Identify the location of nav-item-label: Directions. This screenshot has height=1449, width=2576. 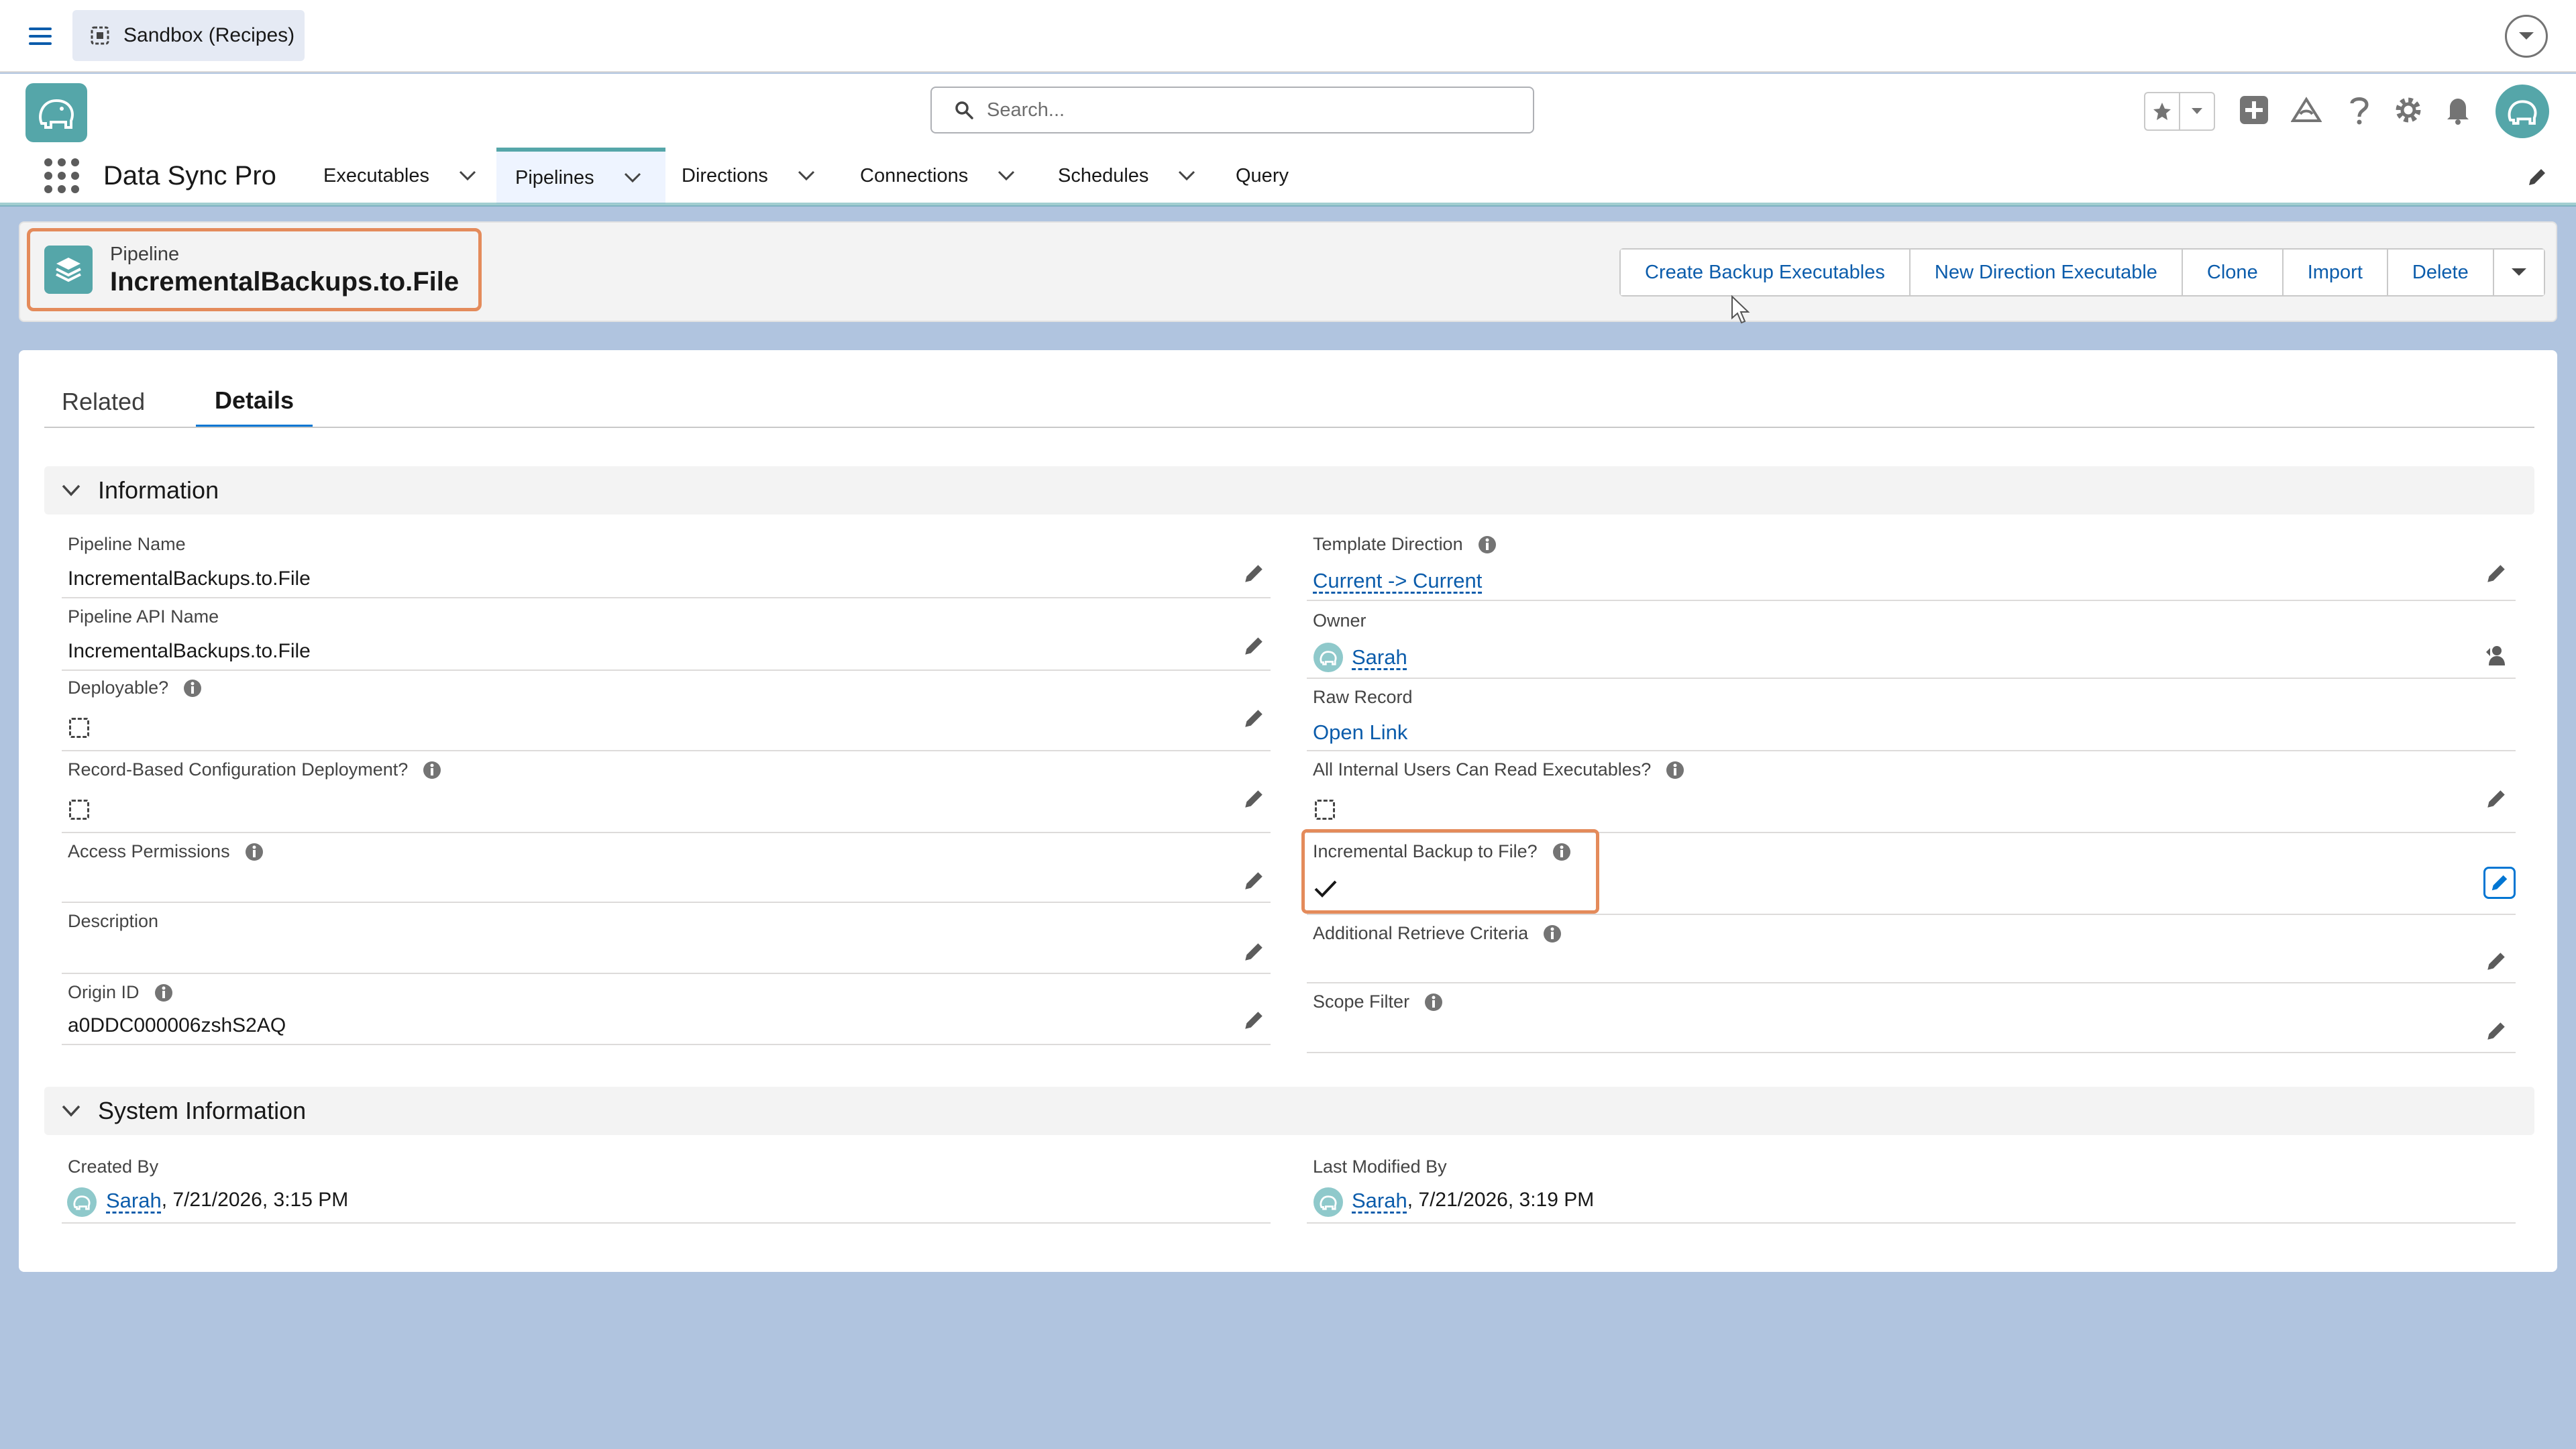
(725, 175).